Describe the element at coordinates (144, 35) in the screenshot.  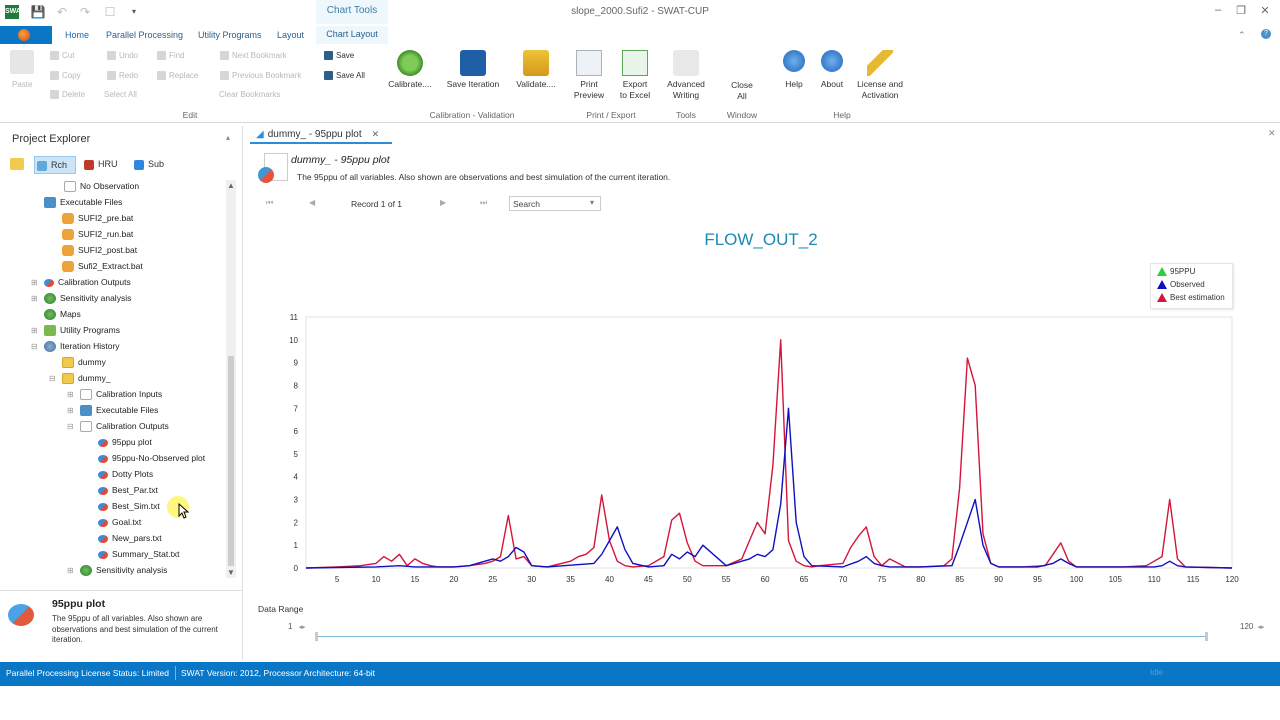
I see `tab-parallel-processing: Parallel Processing` at that location.